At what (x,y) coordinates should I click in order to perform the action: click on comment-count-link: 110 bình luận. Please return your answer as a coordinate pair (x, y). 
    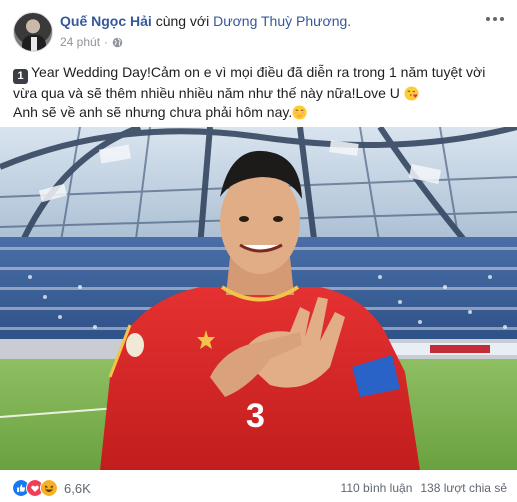
    Looking at the image, I should click on (377, 488).